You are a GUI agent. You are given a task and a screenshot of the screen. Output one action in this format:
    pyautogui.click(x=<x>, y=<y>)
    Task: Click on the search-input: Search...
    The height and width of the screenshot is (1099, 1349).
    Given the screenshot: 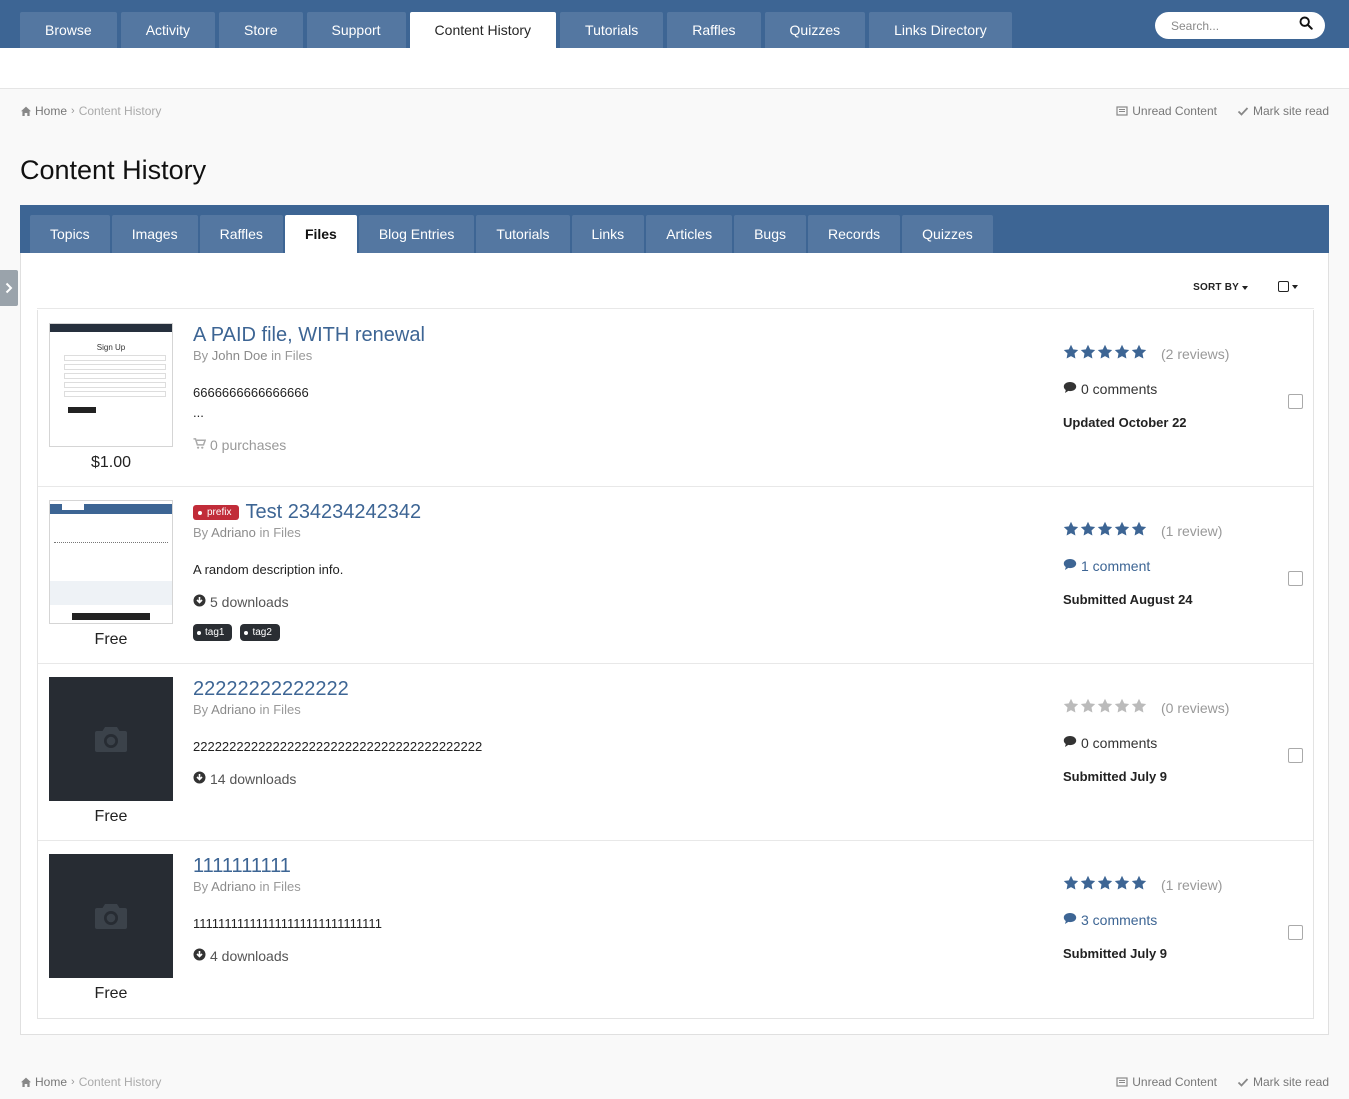 What is the action you would take?
    pyautogui.click(x=1195, y=26)
    